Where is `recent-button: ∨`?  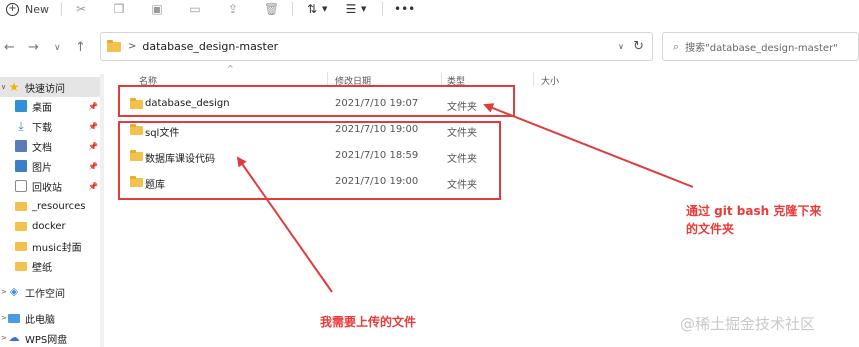 recent-button: ∨ is located at coordinates (57, 48).